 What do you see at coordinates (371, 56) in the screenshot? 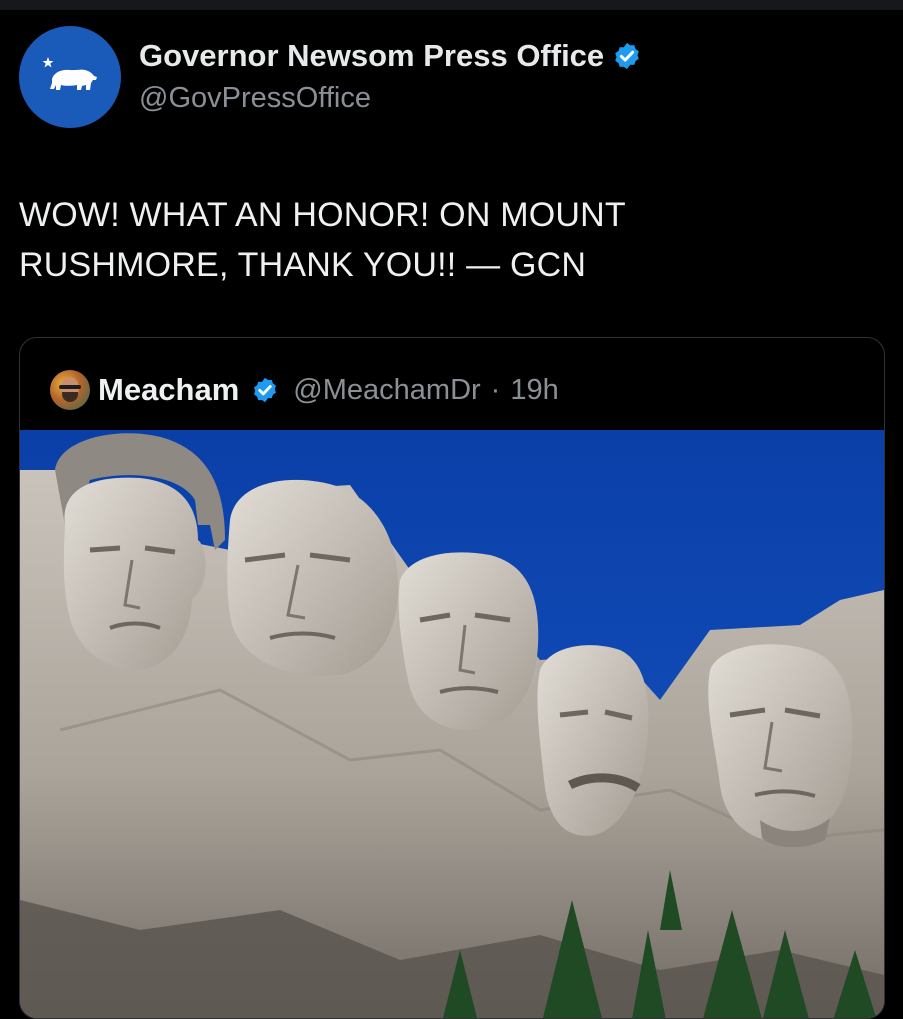
I see `author-display-name: Governor Newsom Press Office` at bounding box center [371, 56].